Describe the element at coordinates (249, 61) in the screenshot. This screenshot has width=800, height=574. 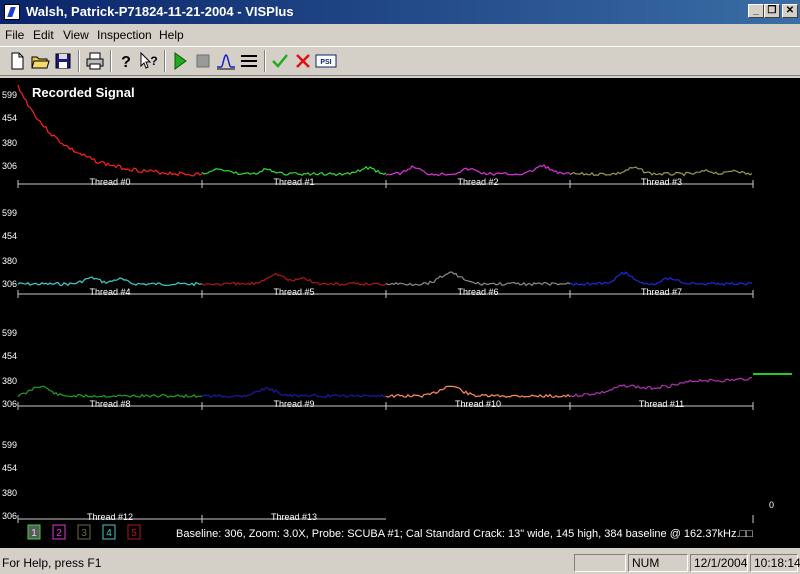
I see `lines-icon` at that location.